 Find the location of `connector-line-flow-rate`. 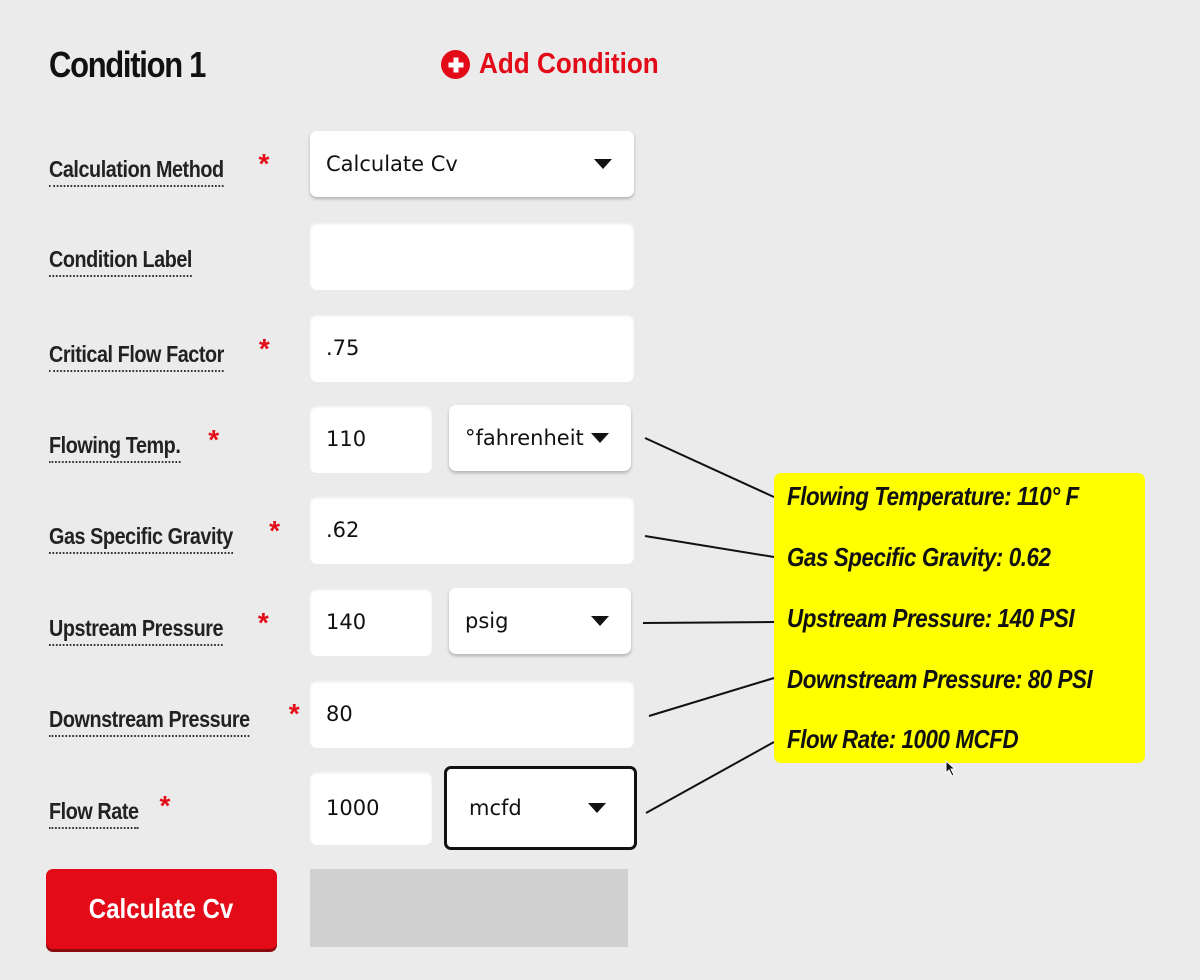

connector-line-flow-rate is located at coordinates (710, 777).